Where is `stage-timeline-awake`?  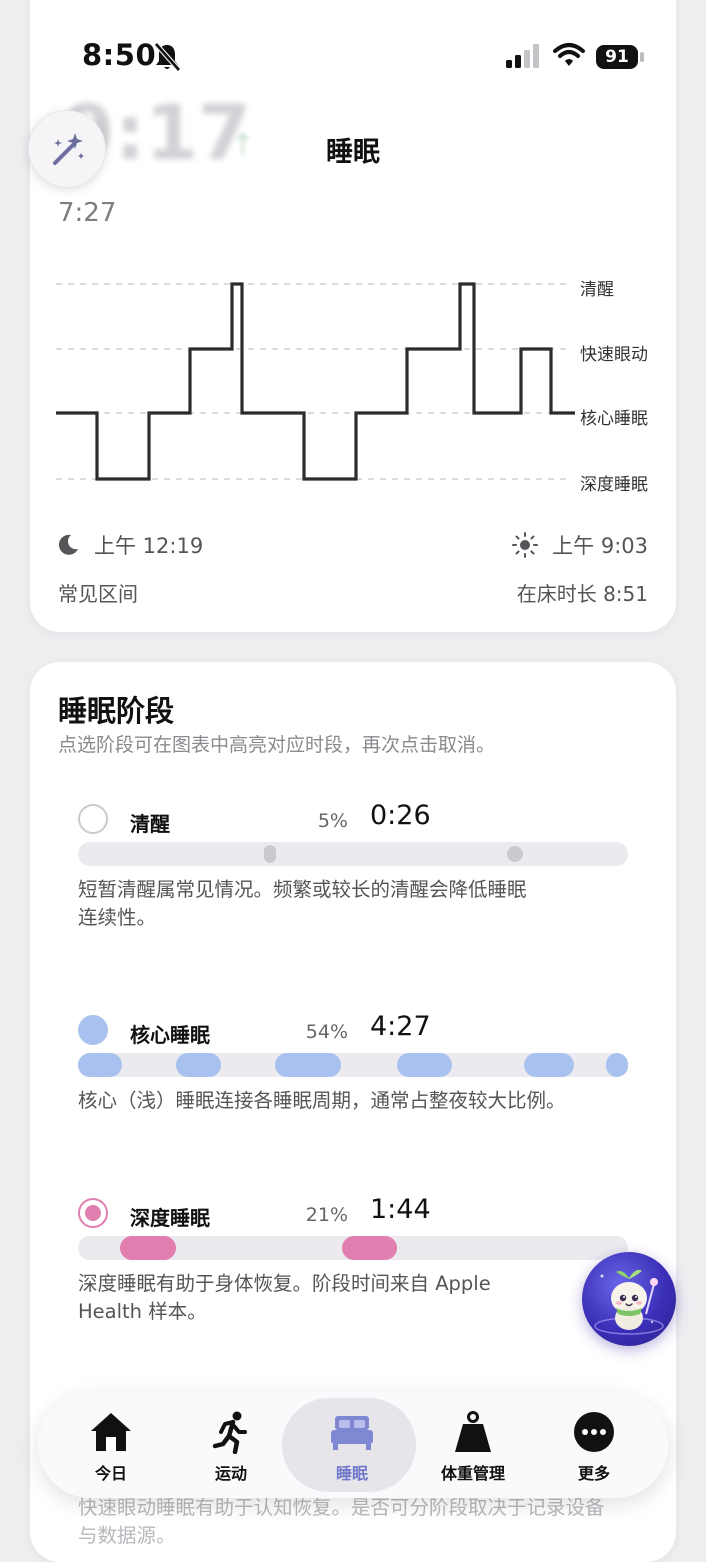 stage-timeline-awake is located at coordinates (353, 854).